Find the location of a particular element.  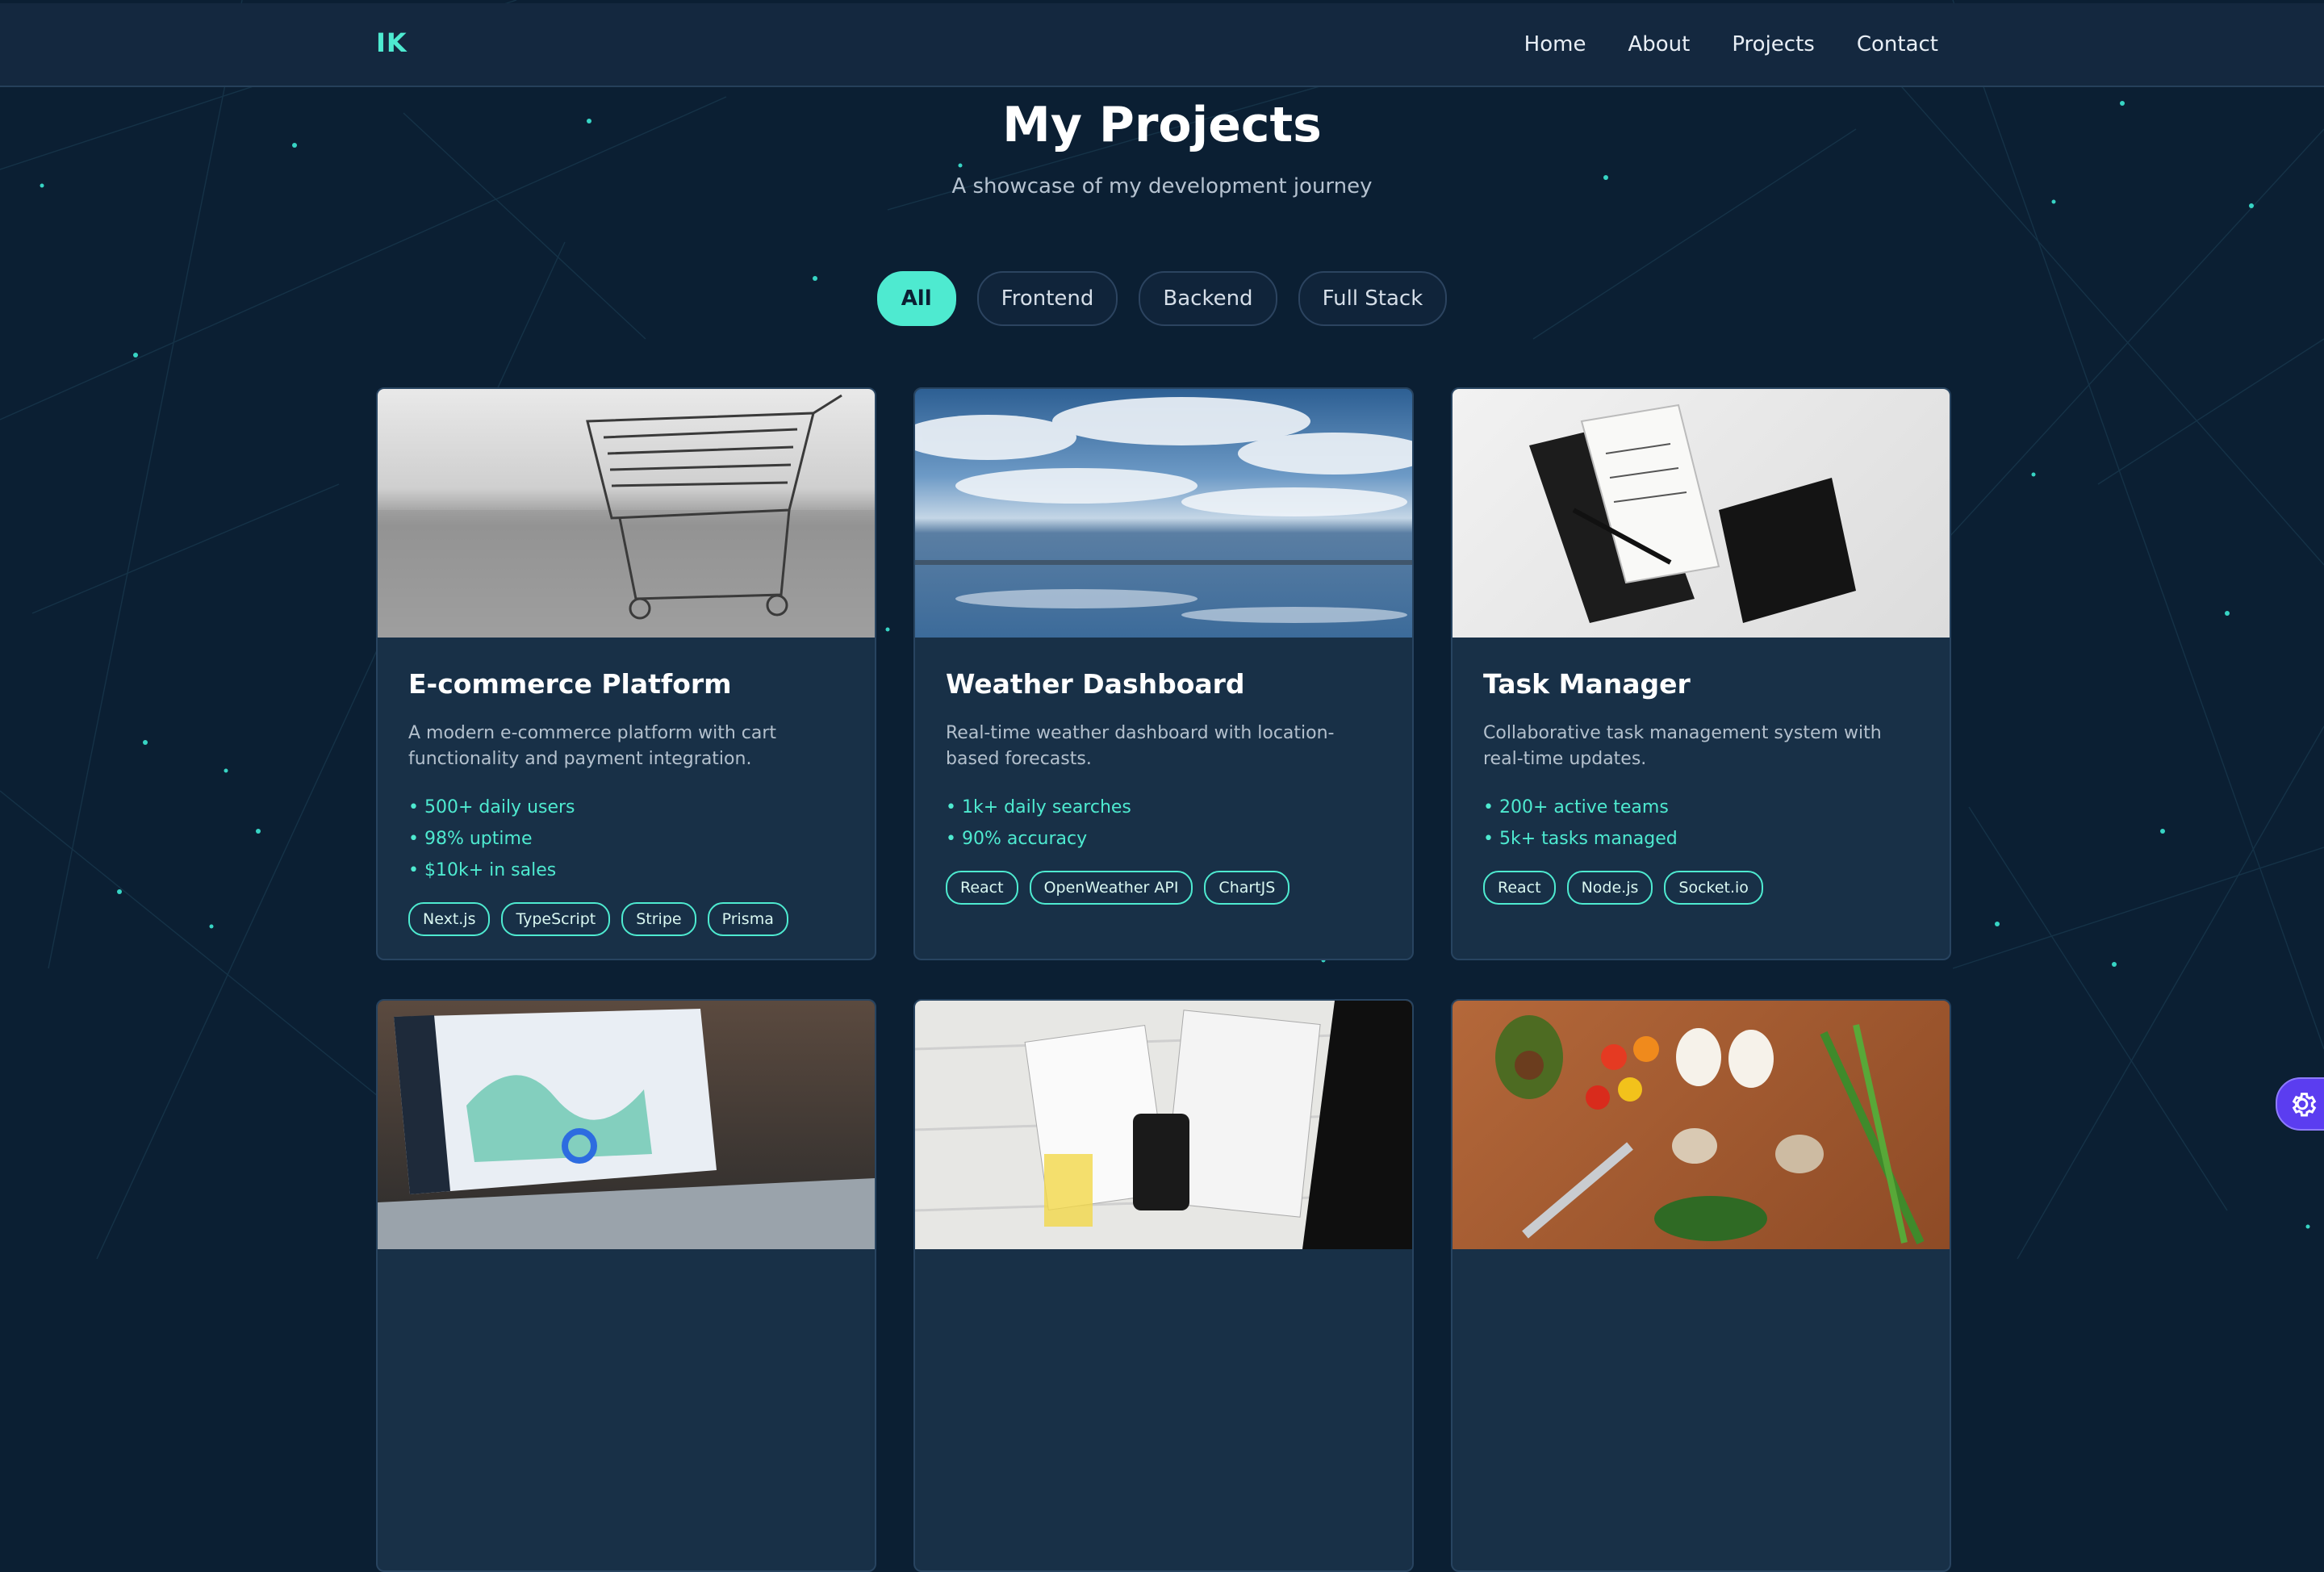

page-subtitle: A showcase of my development journey is located at coordinates (1162, 187).